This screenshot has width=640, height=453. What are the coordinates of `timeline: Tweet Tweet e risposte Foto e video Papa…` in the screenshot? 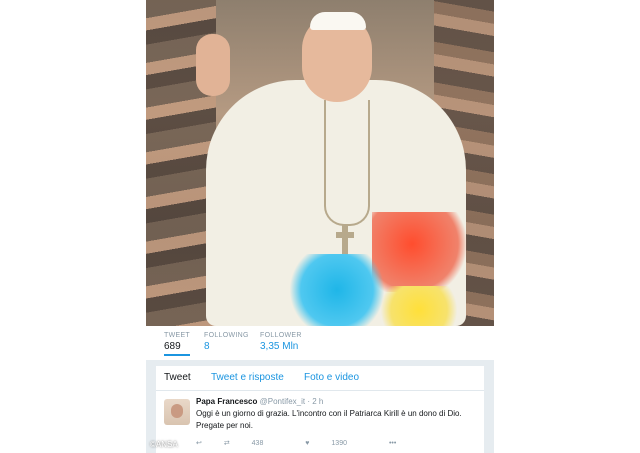 It's located at (320, 406).